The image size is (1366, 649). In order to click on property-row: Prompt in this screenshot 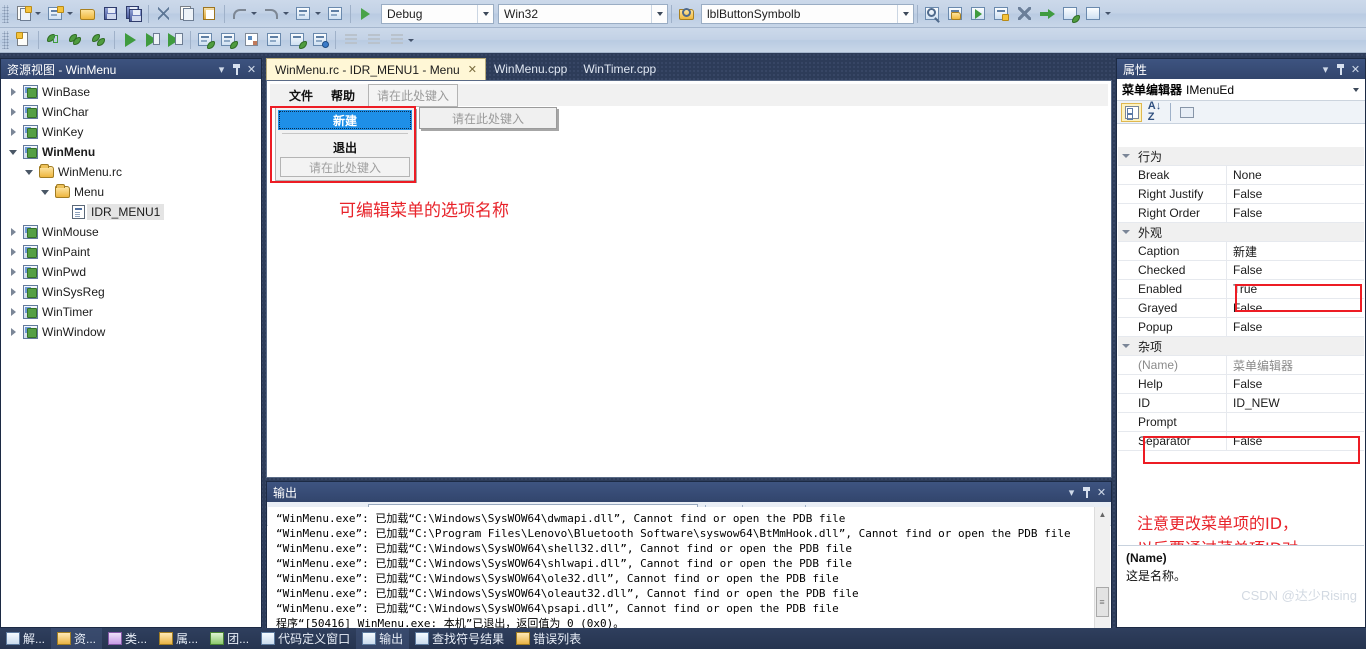, I will do `click(1241, 422)`.